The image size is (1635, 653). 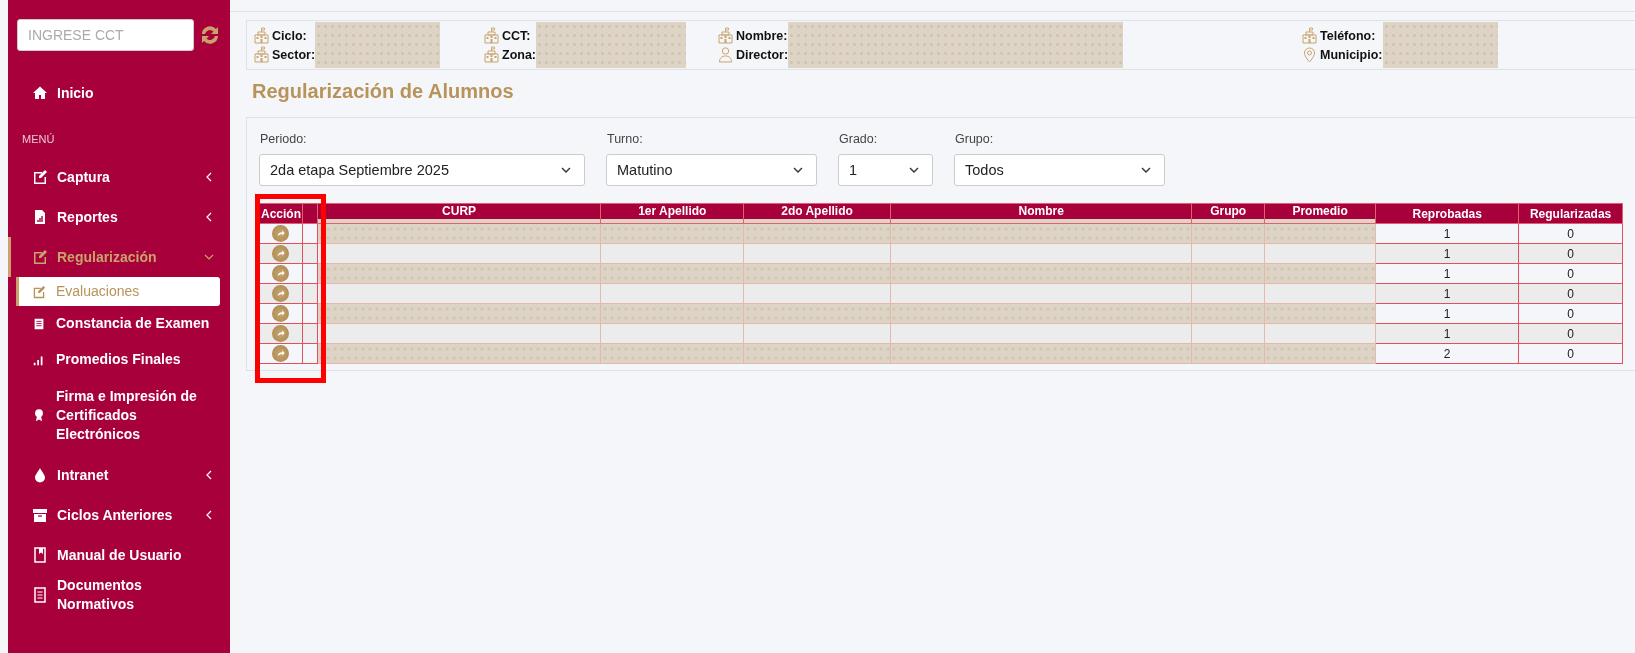 What do you see at coordinates (672, 213) in the screenshot?
I see `column-header: 1er Apellido` at bounding box center [672, 213].